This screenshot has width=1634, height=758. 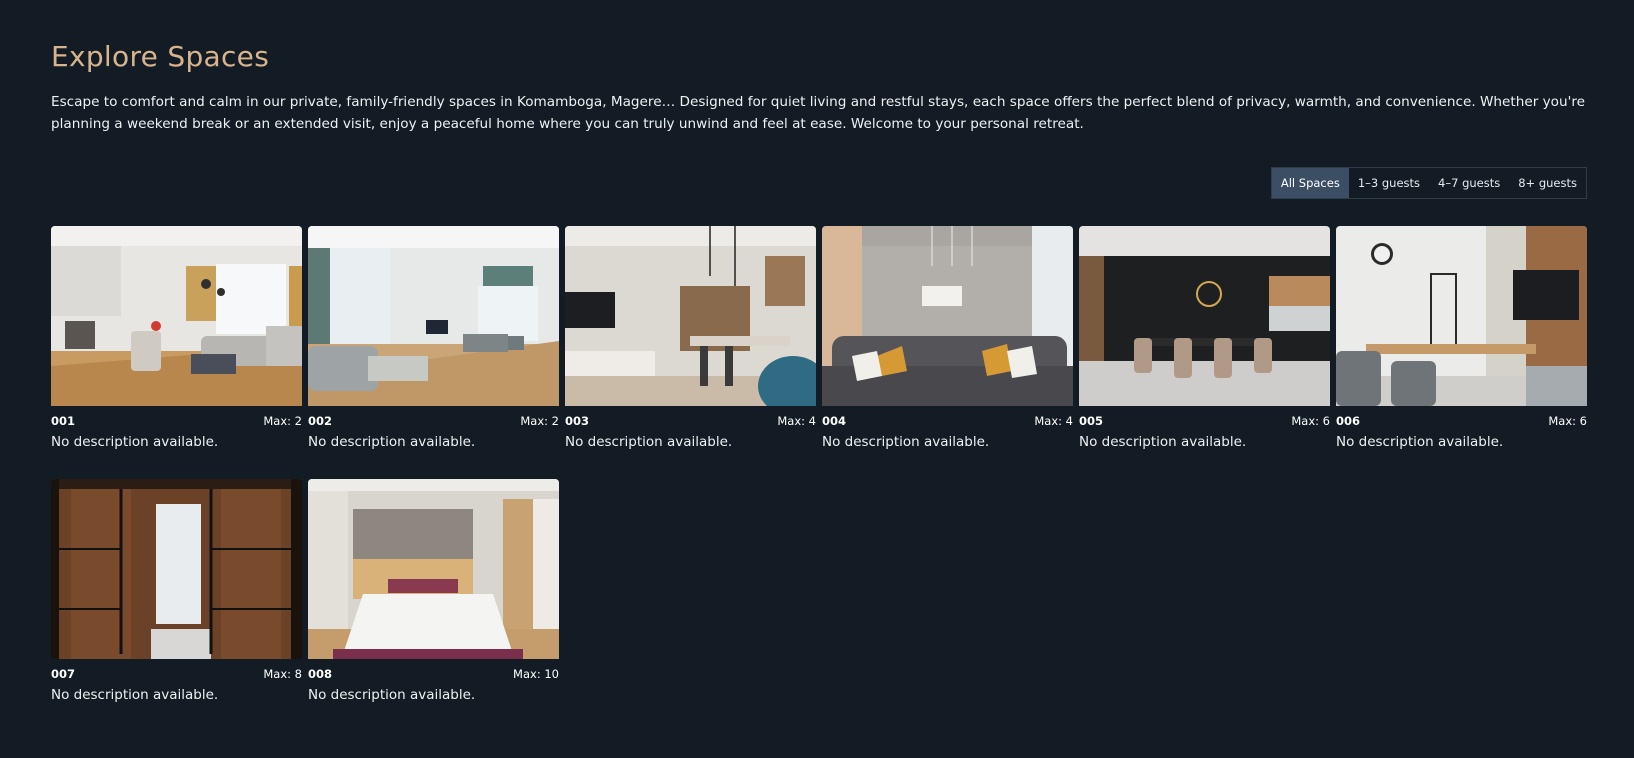 I want to click on space-id: 008, so click(x=320, y=674).